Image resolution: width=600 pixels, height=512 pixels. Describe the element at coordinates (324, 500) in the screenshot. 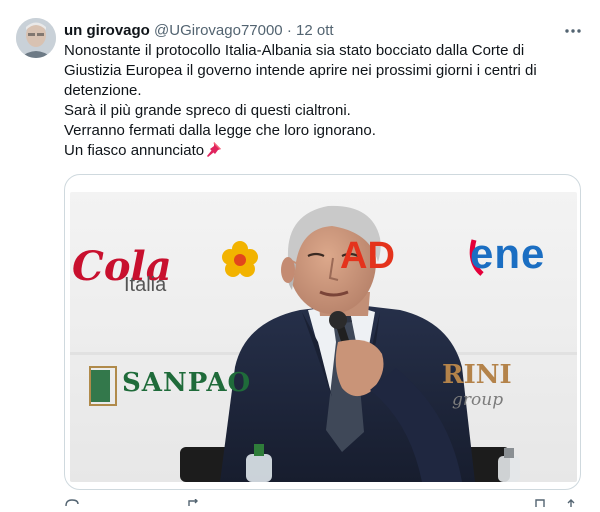

I see `tweet-actions` at that location.